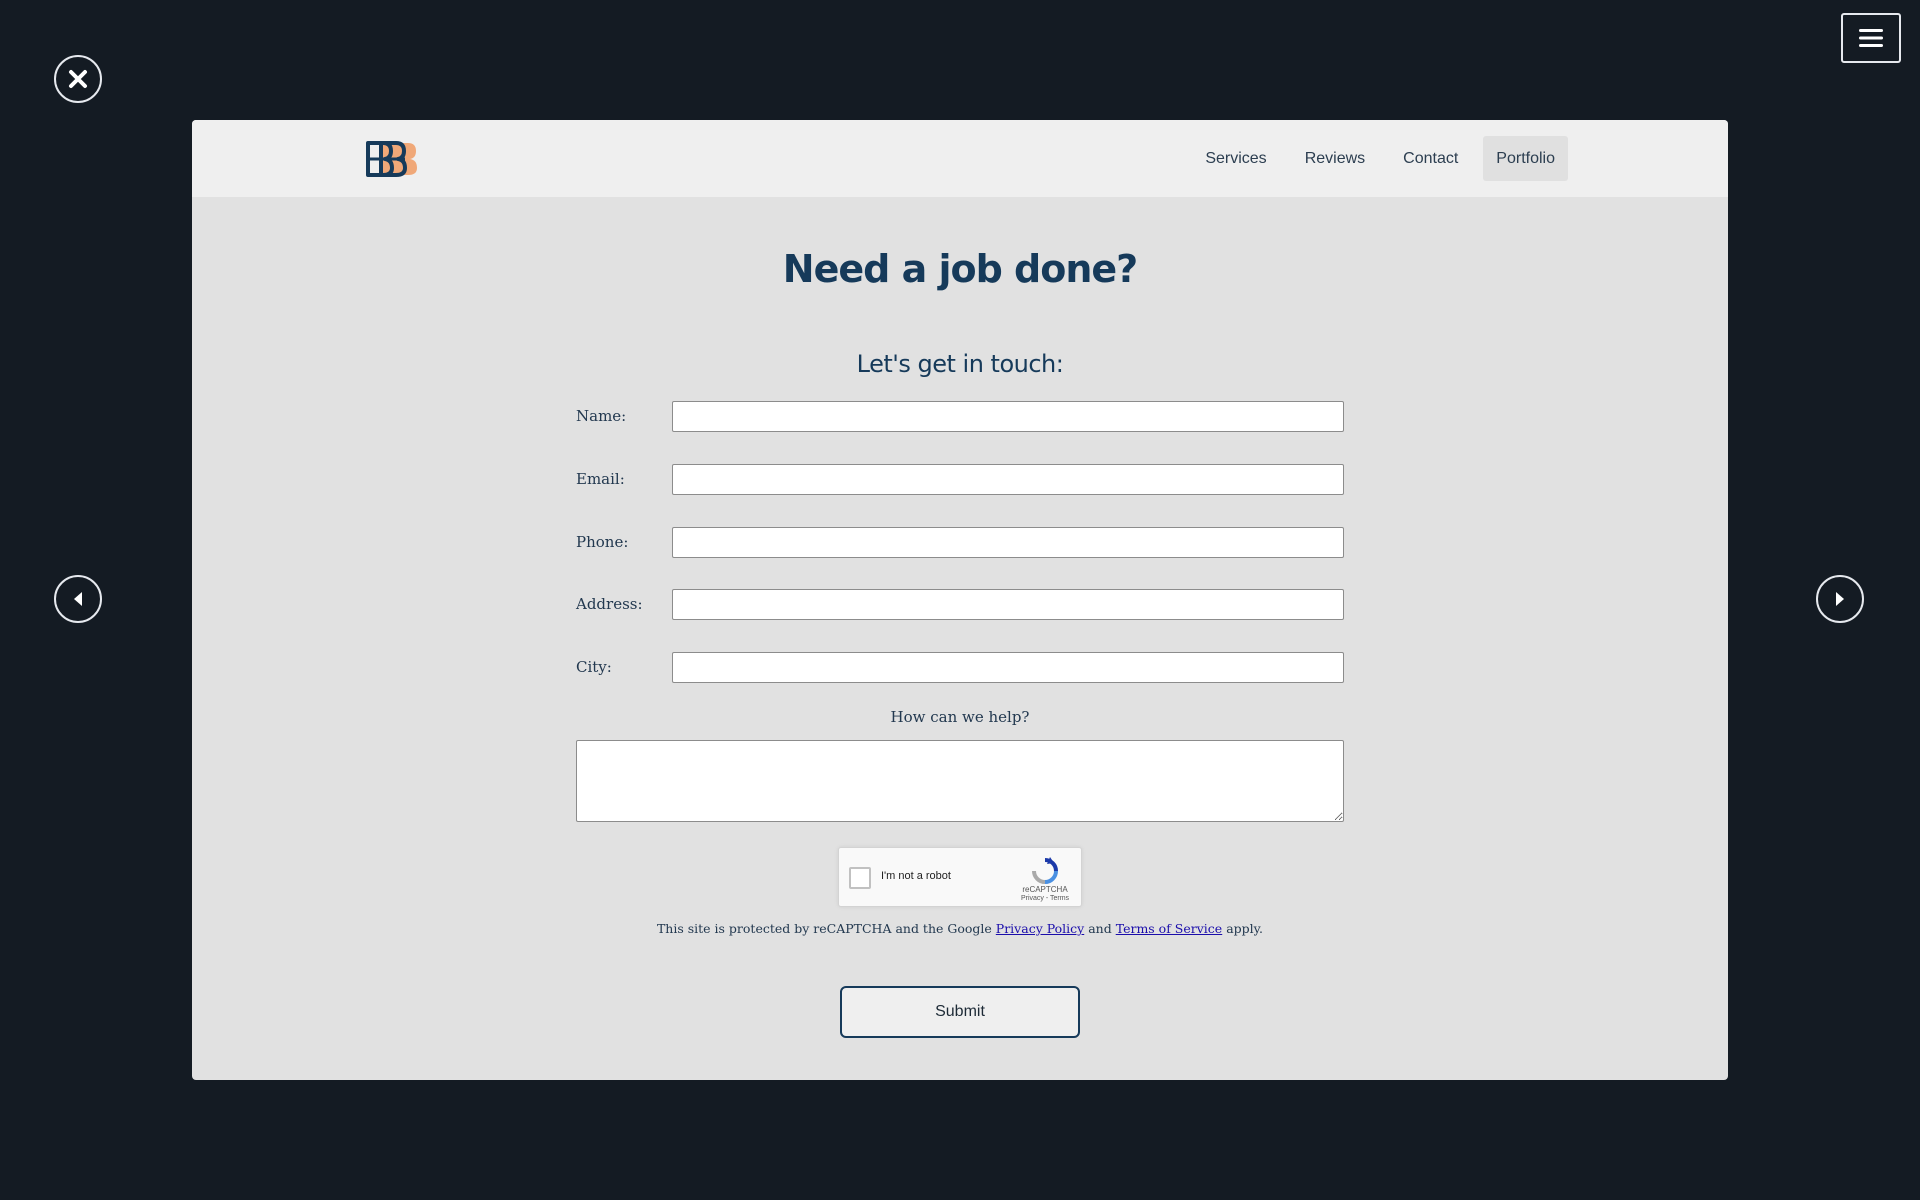 The image size is (1920, 1200). I want to click on hamburger-menu-icon, so click(1871, 38).